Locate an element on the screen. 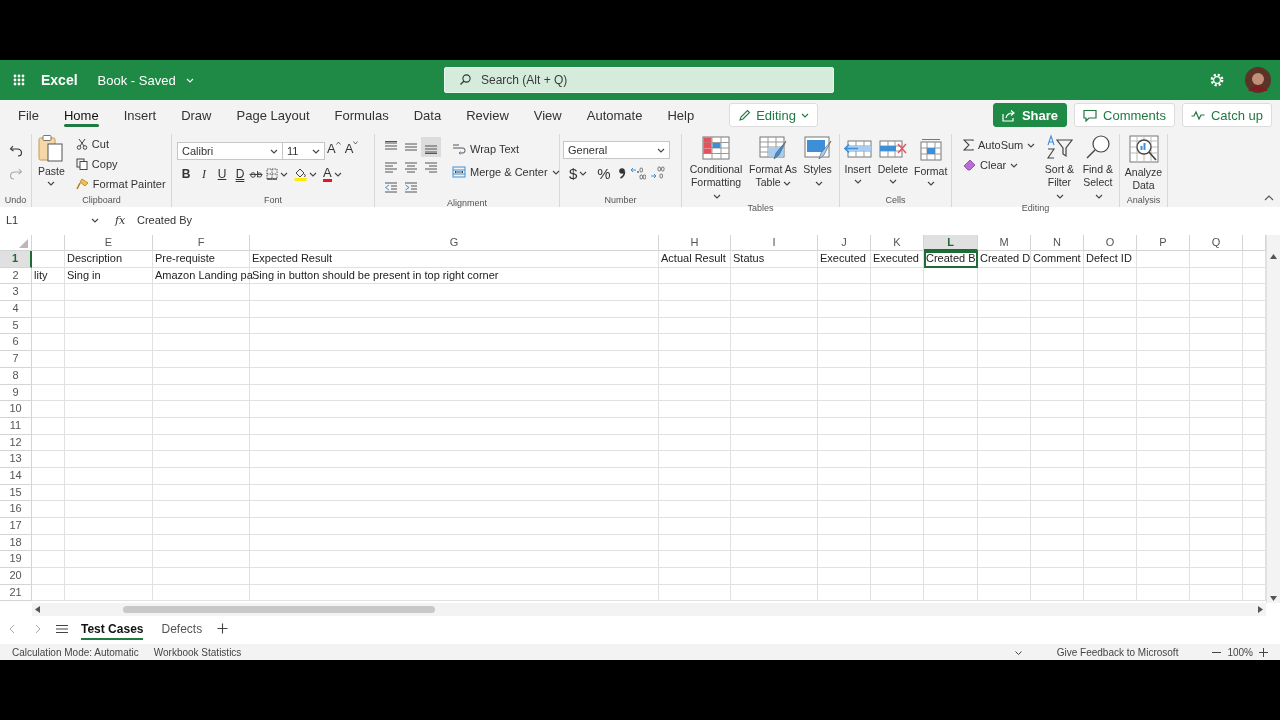 Image resolution: width=1280 pixels, height=720 pixels. percent-button: % is located at coordinates (604, 173).